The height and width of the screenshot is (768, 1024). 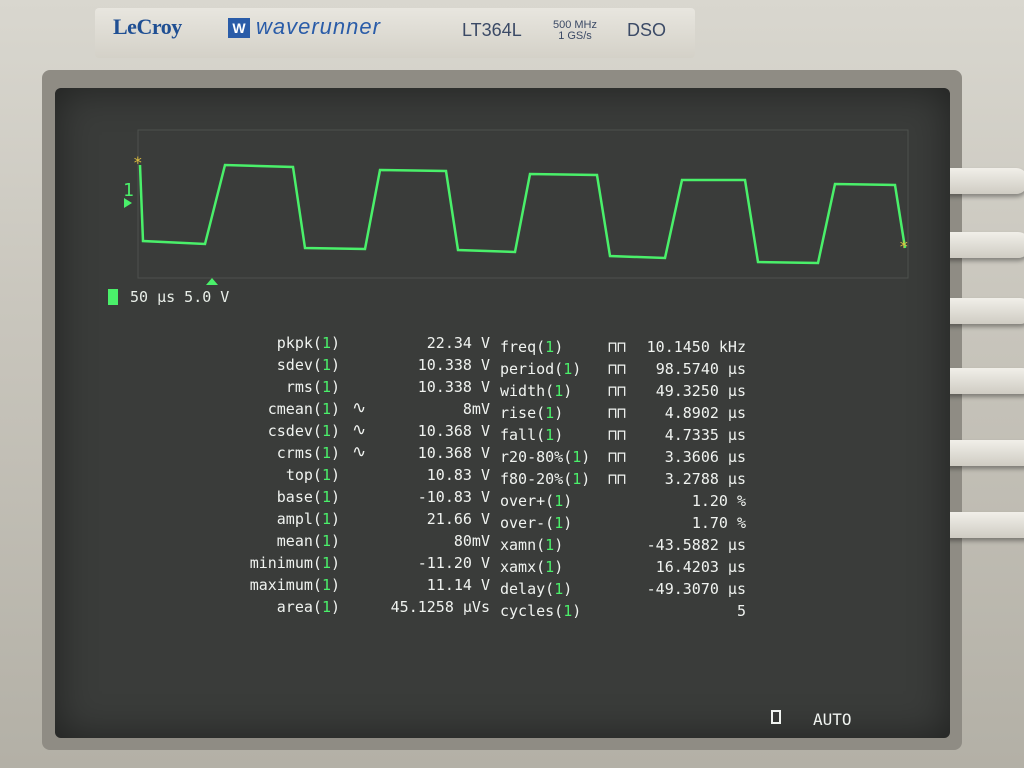 What do you see at coordinates (532, 567) in the screenshot?
I see `measurement-label: xamx(1)` at bounding box center [532, 567].